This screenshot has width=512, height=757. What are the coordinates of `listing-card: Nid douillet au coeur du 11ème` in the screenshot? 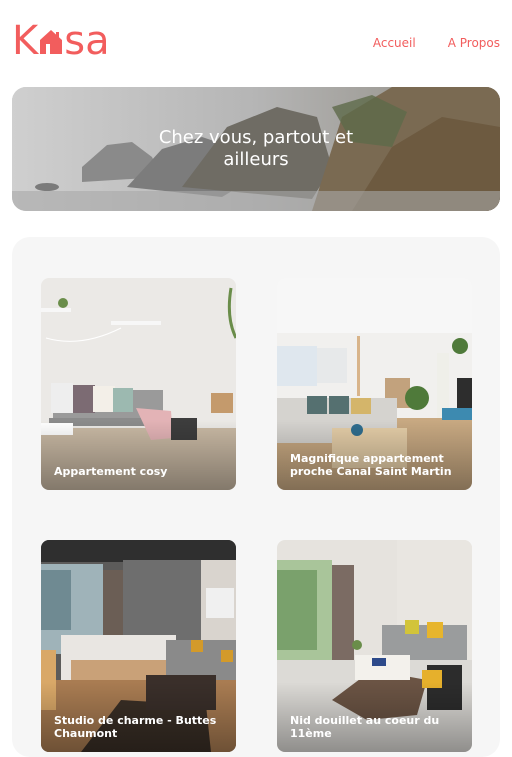 It's located at (374, 646).